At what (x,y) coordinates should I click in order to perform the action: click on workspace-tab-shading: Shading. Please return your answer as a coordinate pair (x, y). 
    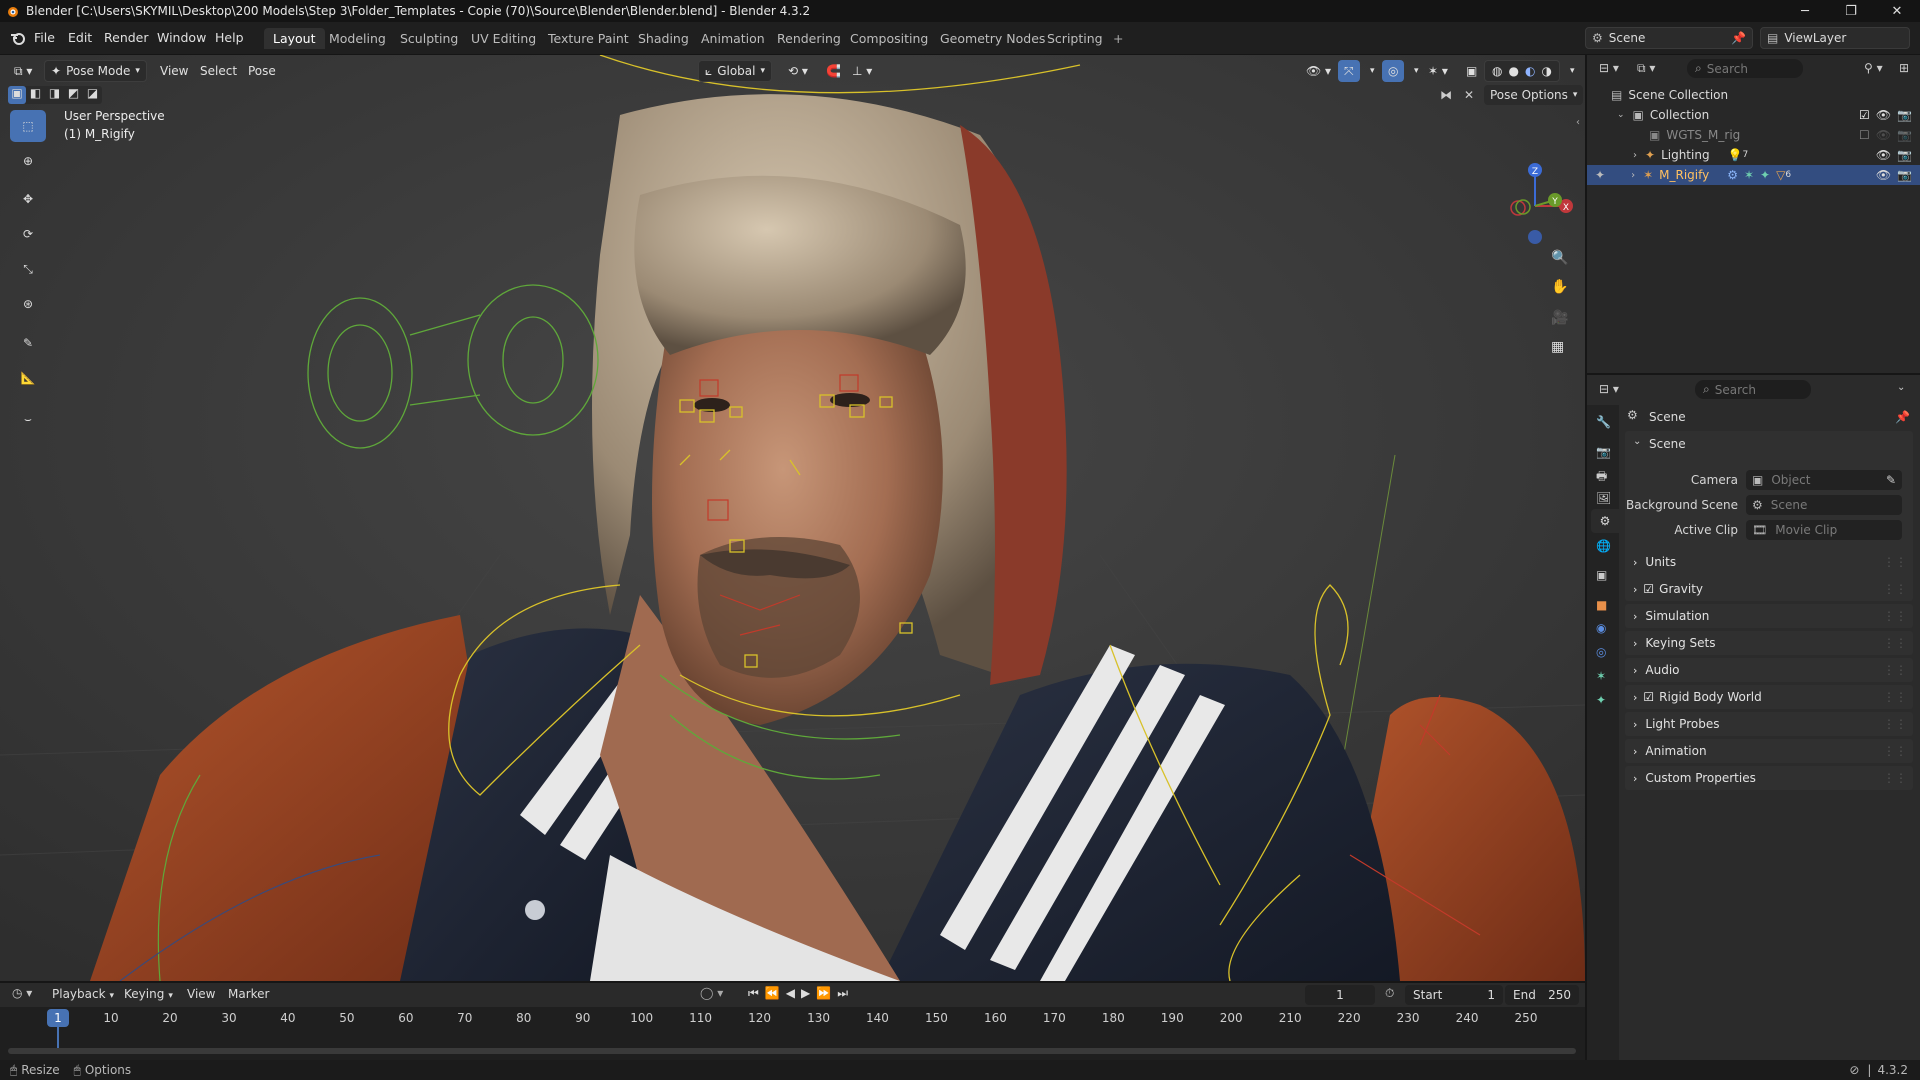
    Looking at the image, I should click on (663, 38).